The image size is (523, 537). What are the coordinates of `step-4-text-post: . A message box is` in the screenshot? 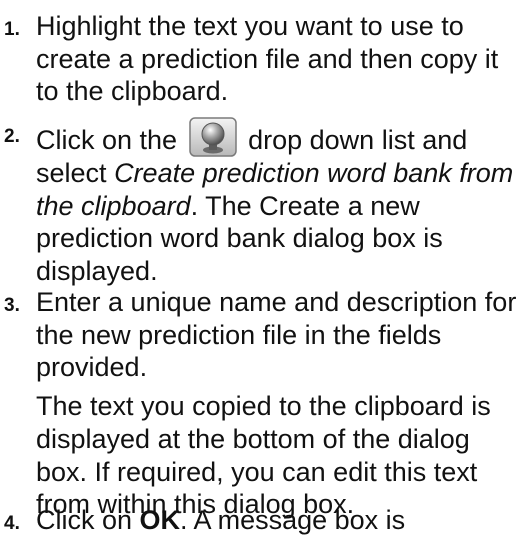 It's located at (293, 520).